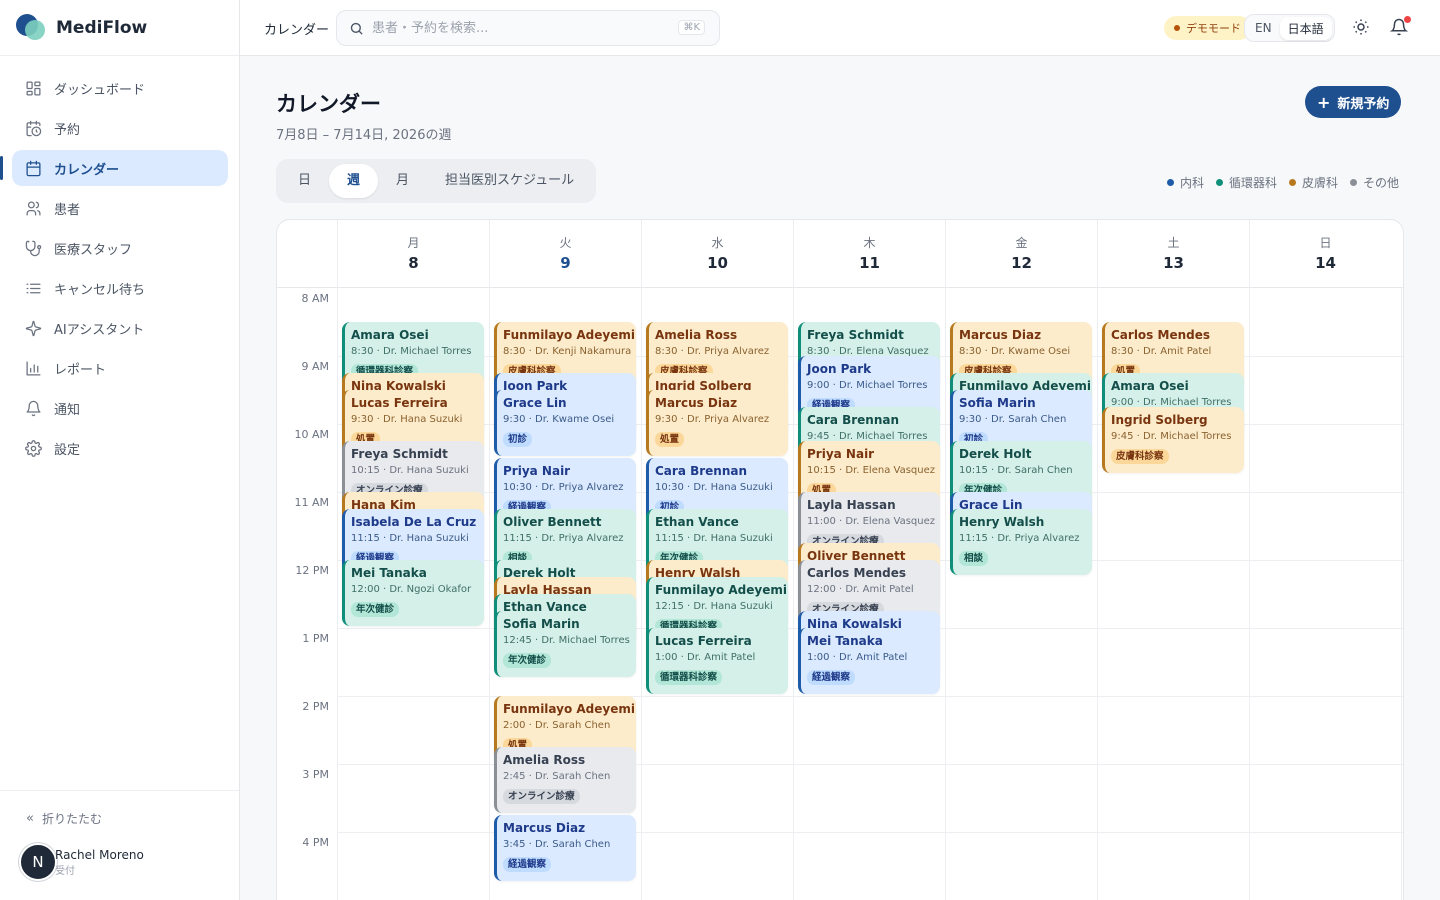 The height and width of the screenshot is (900, 1440). I want to click on bar-chart-icon, so click(33, 368).